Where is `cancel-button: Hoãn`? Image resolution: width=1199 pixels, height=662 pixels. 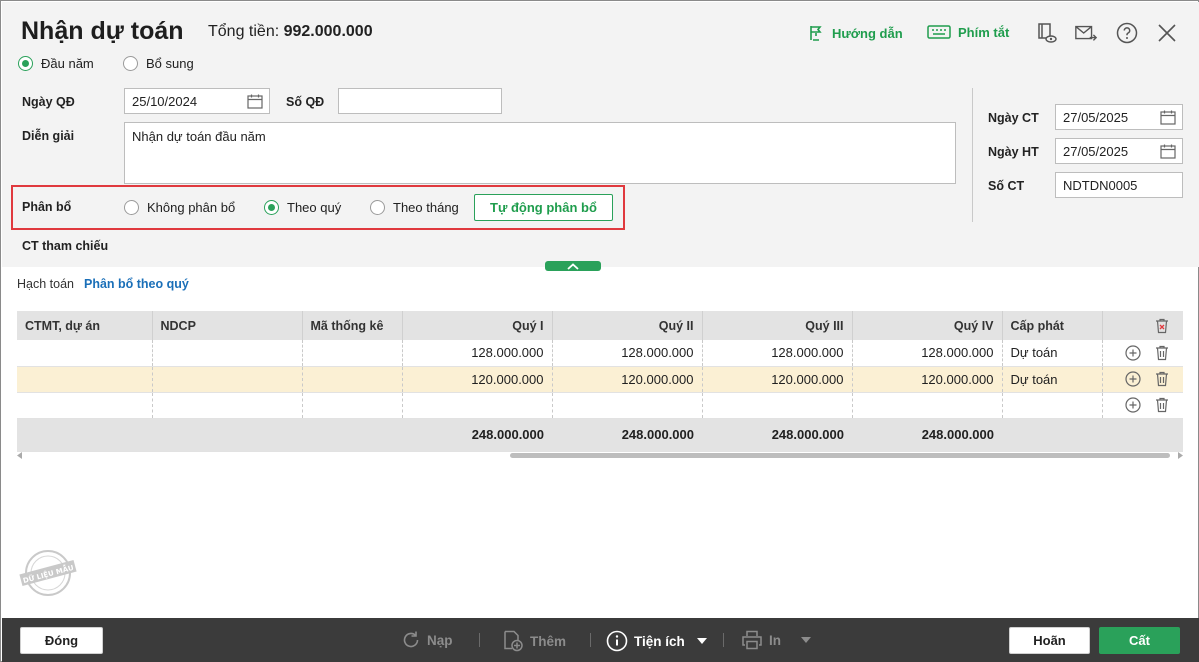
cancel-button: Hoãn is located at coordinates (1049, 640).